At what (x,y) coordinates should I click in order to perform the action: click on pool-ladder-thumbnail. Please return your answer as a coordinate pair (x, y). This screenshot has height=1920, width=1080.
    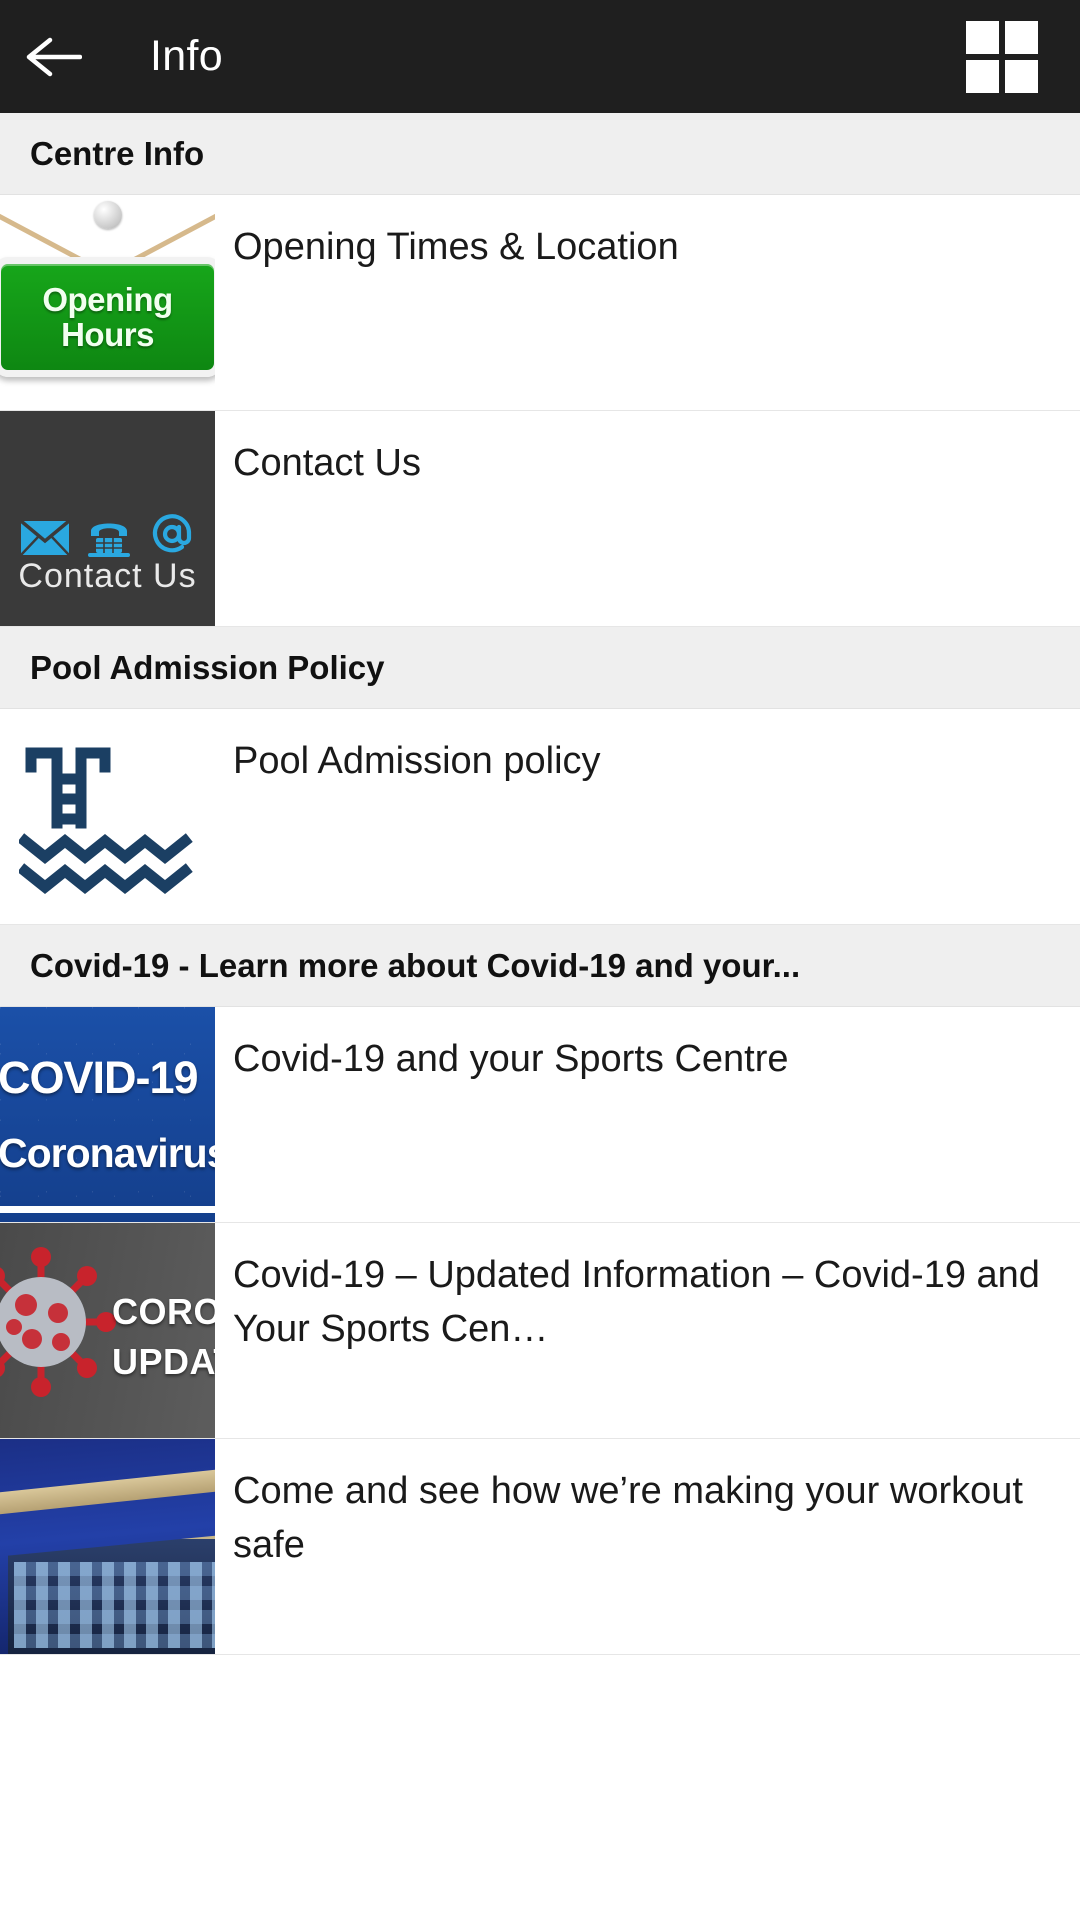
    Looking at the image, I should click on (107, 816).